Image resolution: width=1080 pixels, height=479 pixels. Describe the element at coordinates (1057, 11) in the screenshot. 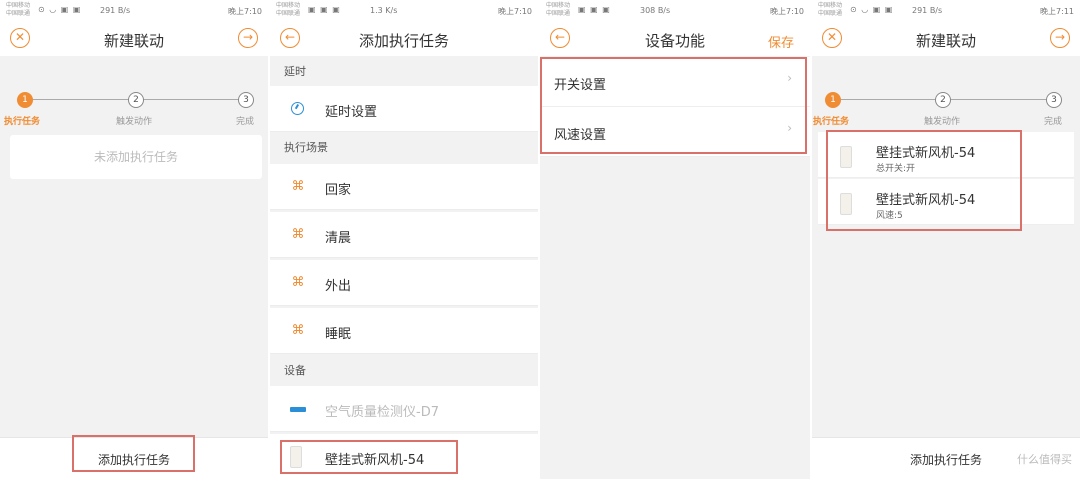

I see `clock-time: 晚上7:11` at that location.